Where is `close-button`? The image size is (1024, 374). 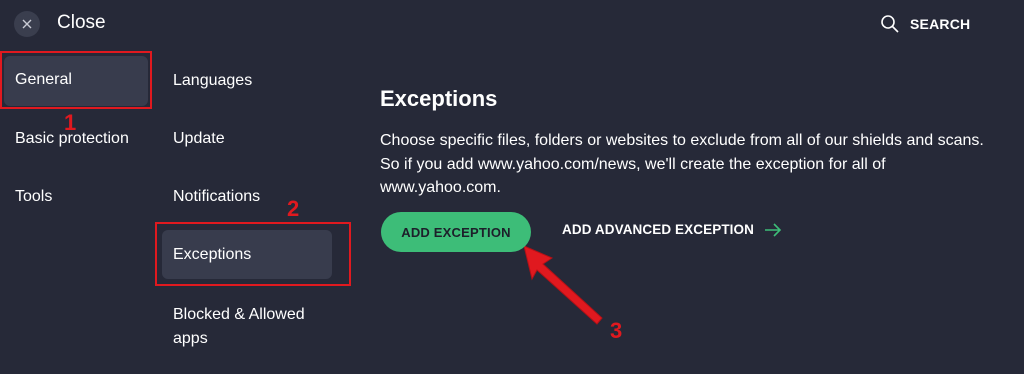 close-button is located at coordinates (27, 24).